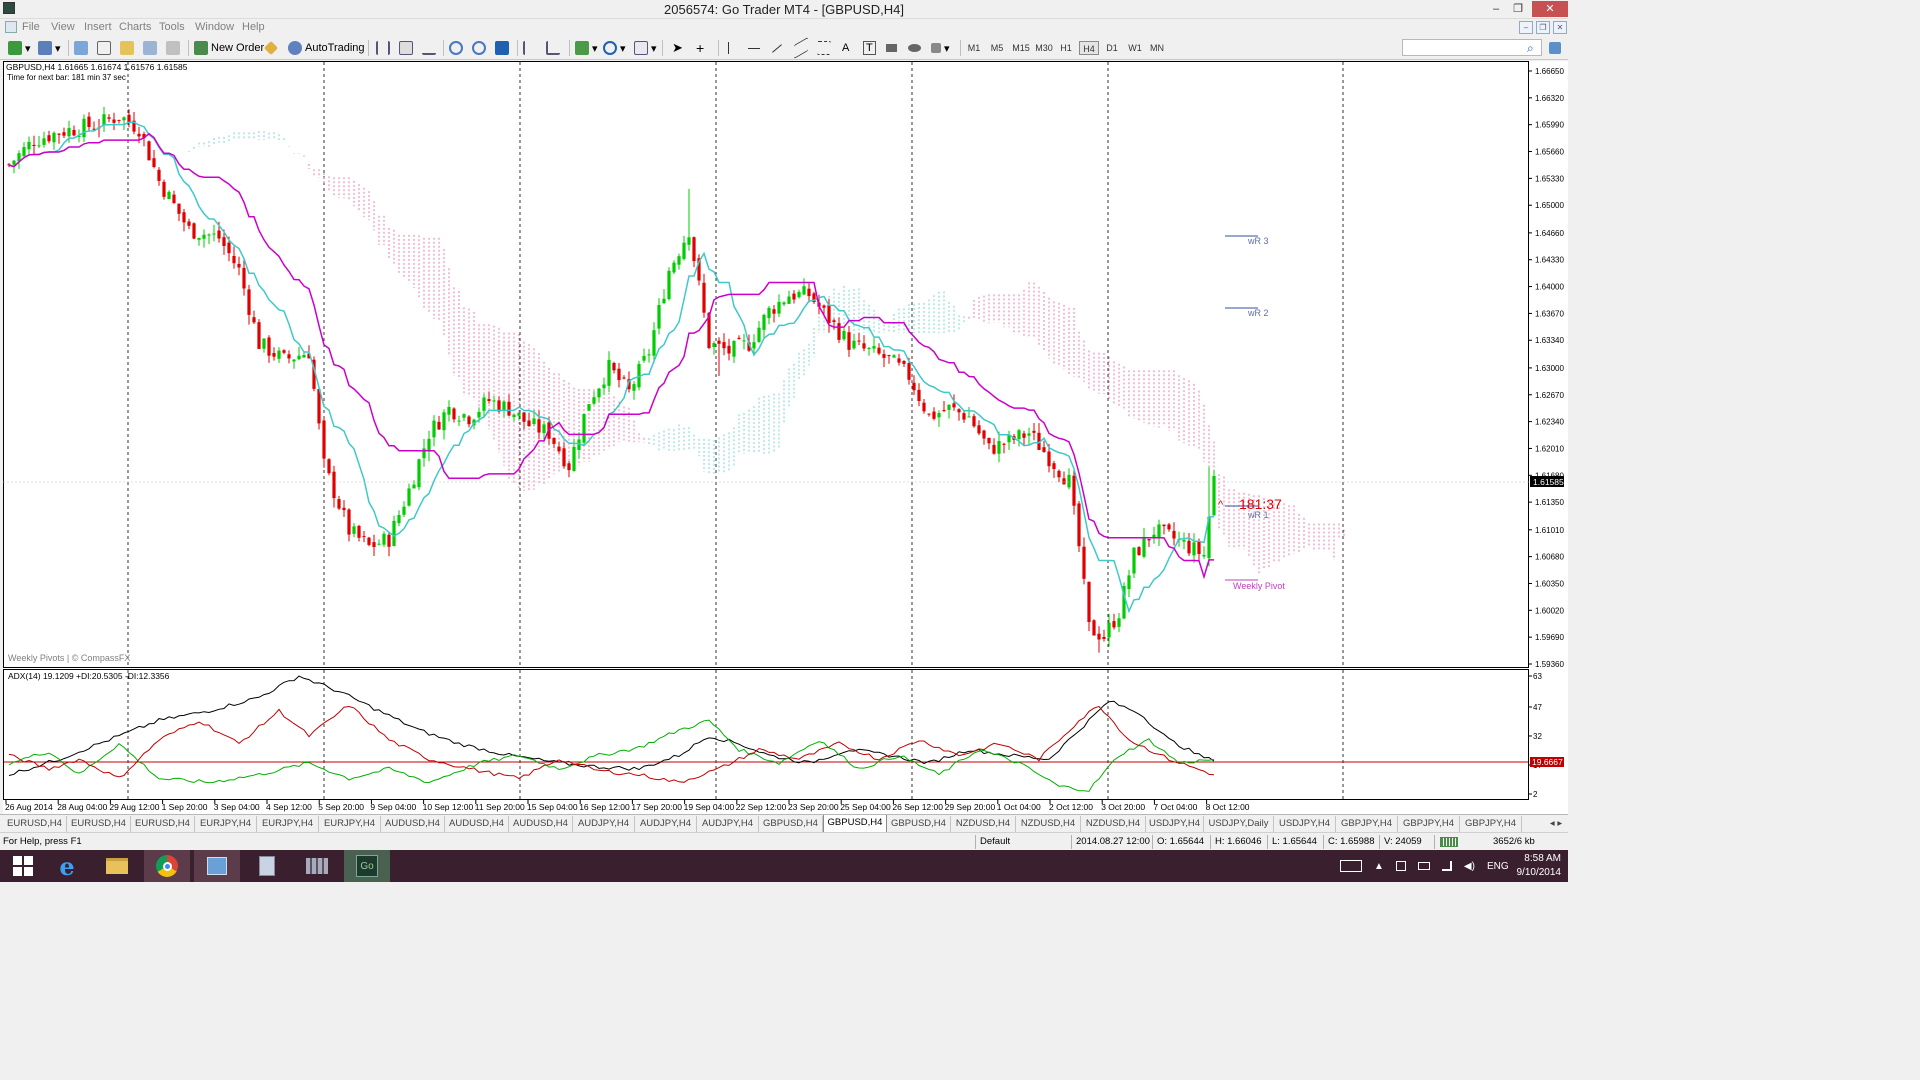 Image resolution: width=1920 pixels, height=1080 pixels. What do you see at coordinates (456, 48) in the screenshot?
I see `zoom-in-button` at bounding box center [456, 48].